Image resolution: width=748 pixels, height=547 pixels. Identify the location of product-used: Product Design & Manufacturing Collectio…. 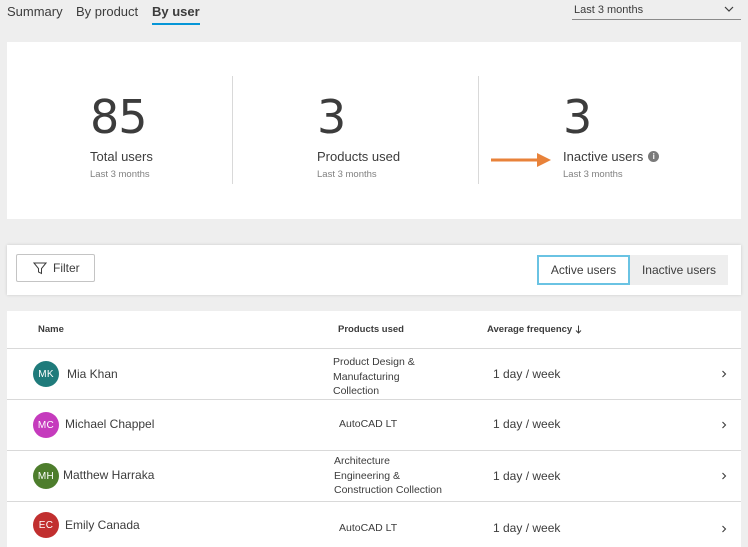
(374, 377).